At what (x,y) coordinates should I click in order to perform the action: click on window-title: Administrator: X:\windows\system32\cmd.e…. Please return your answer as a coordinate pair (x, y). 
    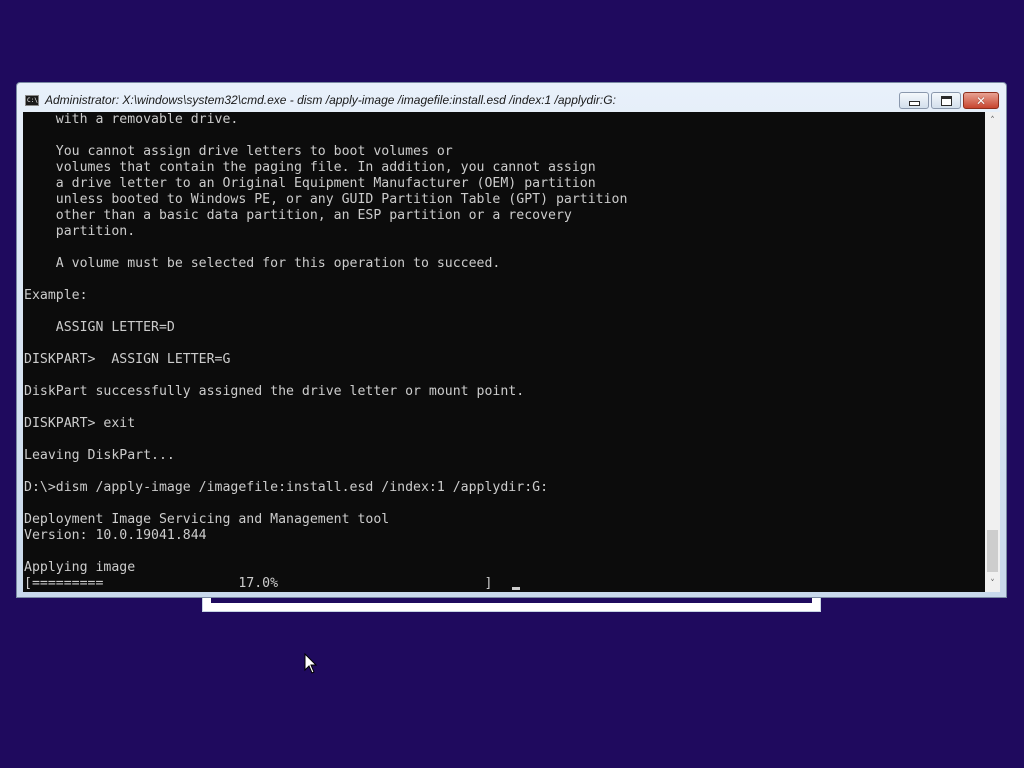
    Looking at the image, I should click on (330, 100).